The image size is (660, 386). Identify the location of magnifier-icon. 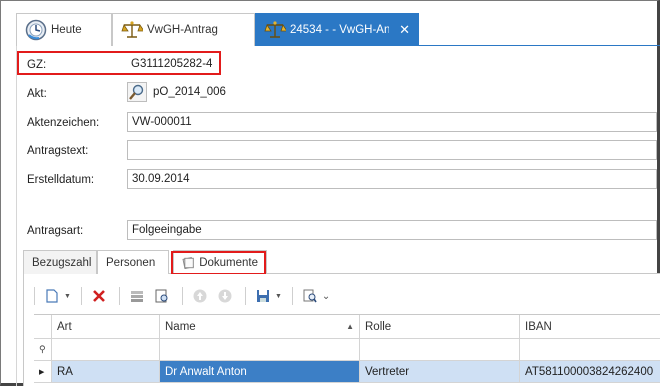
(136, 92).